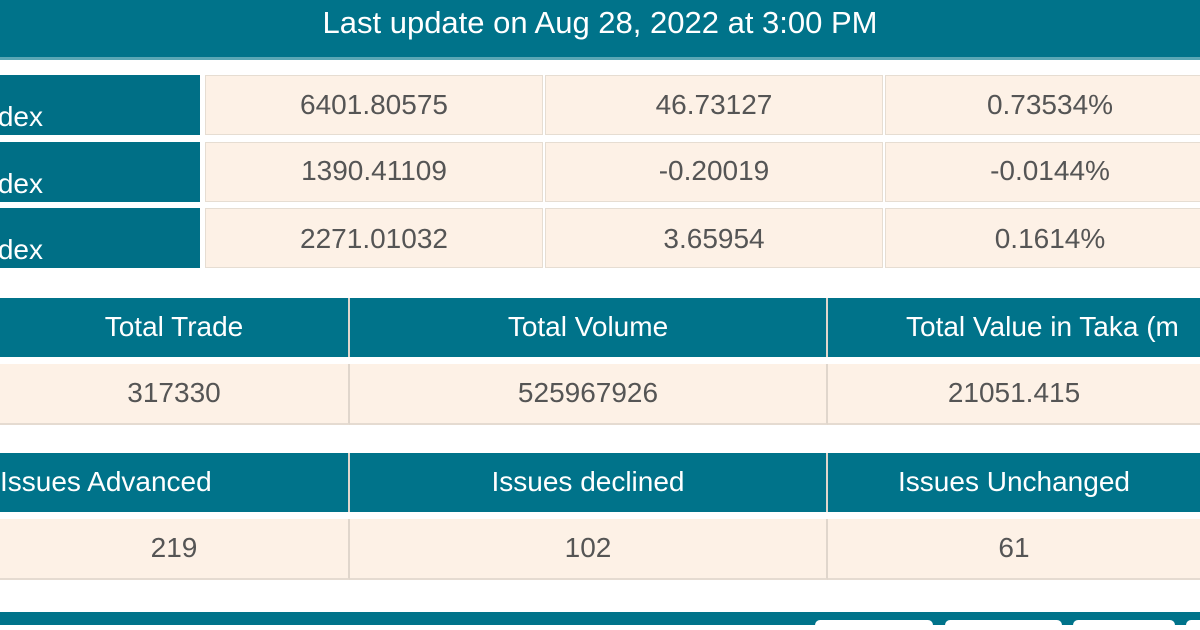  What do you see at coordinates (175, 394) in the screenshot?
I see `trade-value: 317330` at bounding box center [175, 394].